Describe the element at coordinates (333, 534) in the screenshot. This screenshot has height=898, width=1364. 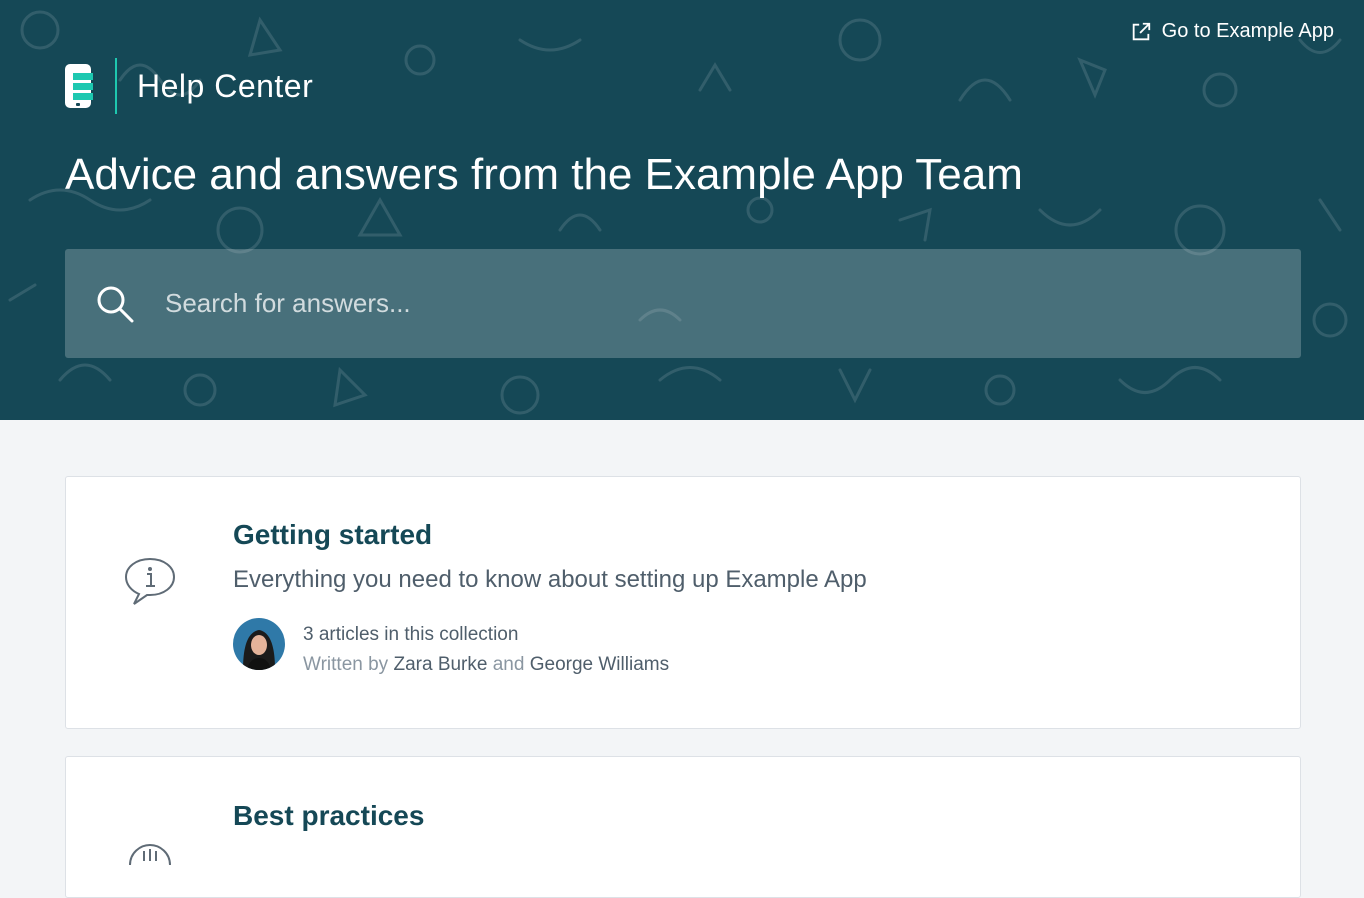
I see `collection-title: Getting started` at that location.